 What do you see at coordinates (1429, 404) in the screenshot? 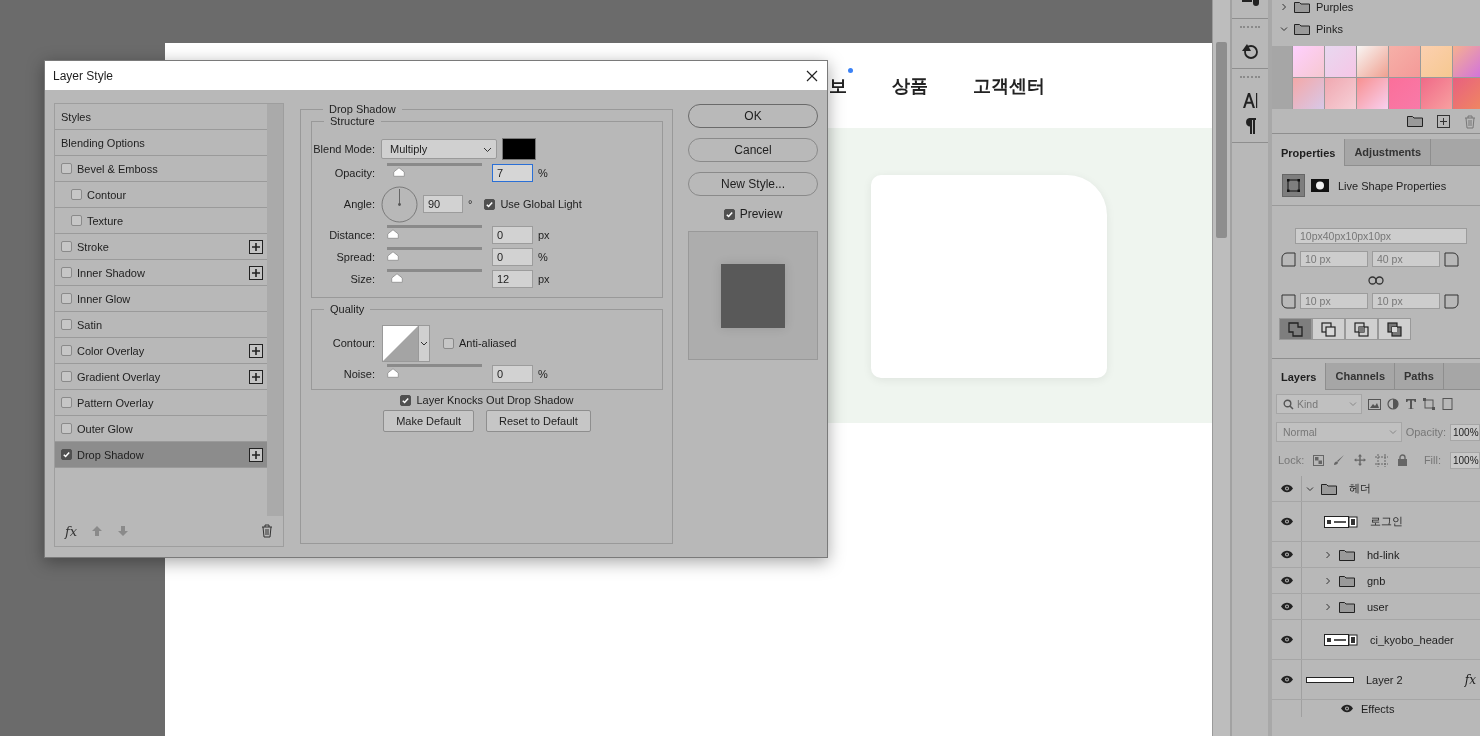
I see `shape-filter-icon` at bounding box center [1429, 404].